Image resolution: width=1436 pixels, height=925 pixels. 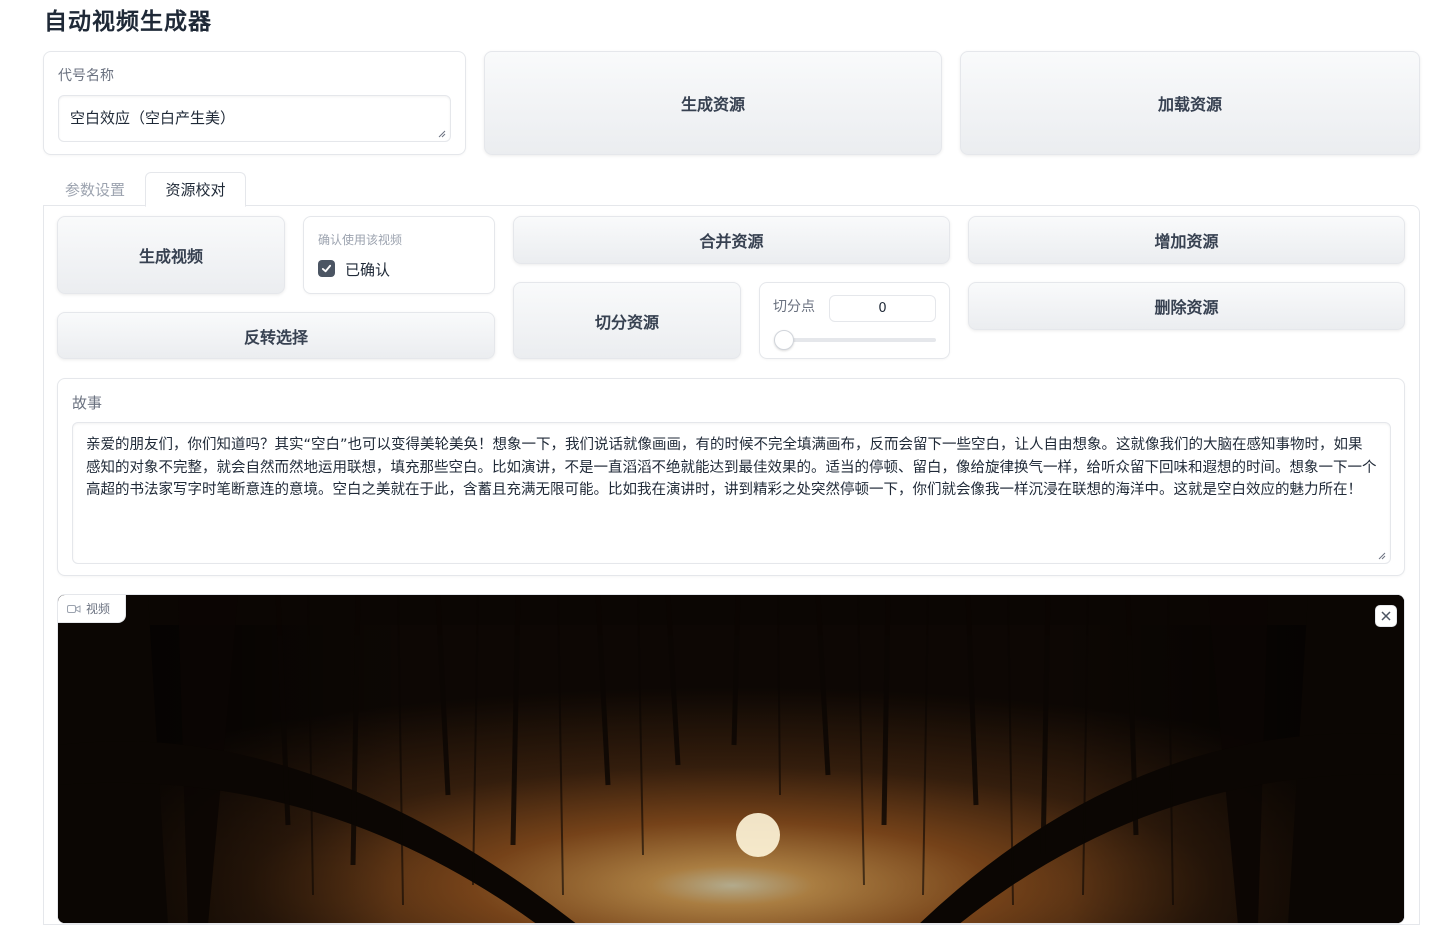 What do you see at coordinates (86, 76) in the screenshot?
I see `code-name-label: 代号名称` at bounding box center [86, 76].